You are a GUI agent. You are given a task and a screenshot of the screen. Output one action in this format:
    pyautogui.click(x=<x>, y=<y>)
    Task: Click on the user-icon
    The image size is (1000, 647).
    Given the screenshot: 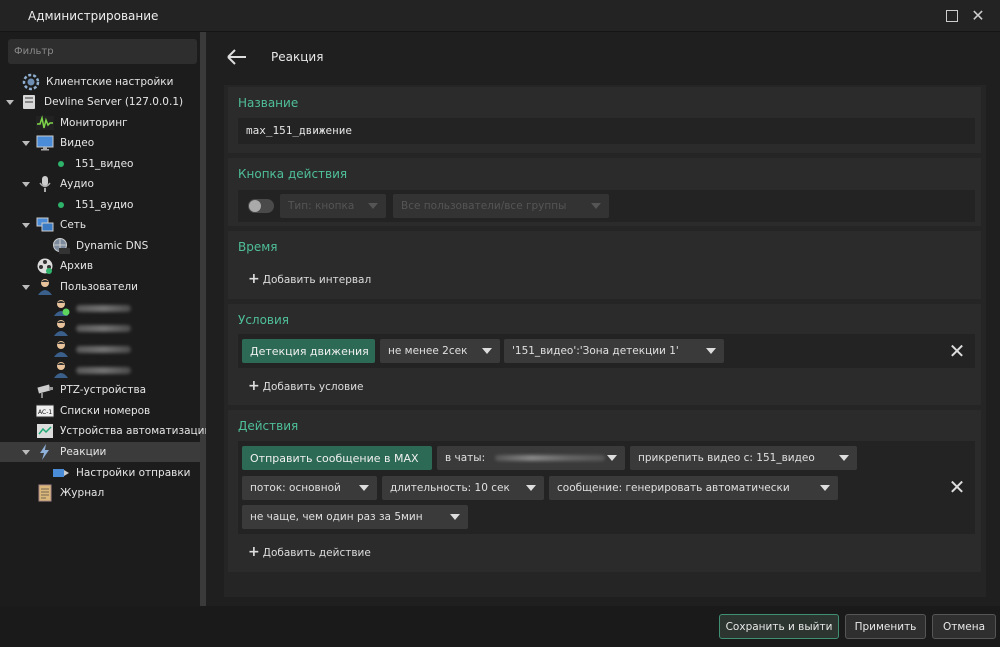 What is the action you would take?
    pyautogui.click(x=61, y=328)
    